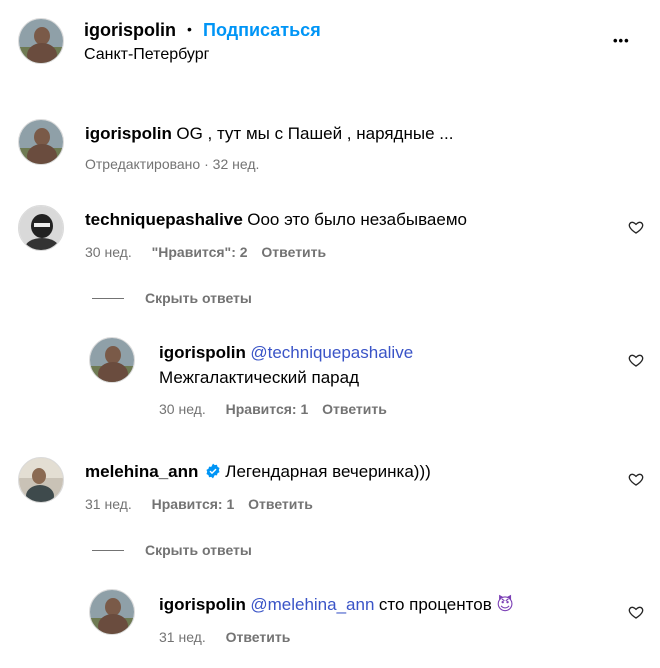 The width and height of the screenshot is (660, 668). What do you see at coordinates (128, 133) in the screenshot?
I see `caption-username: igorispolin` at bounding box center [128, 133].